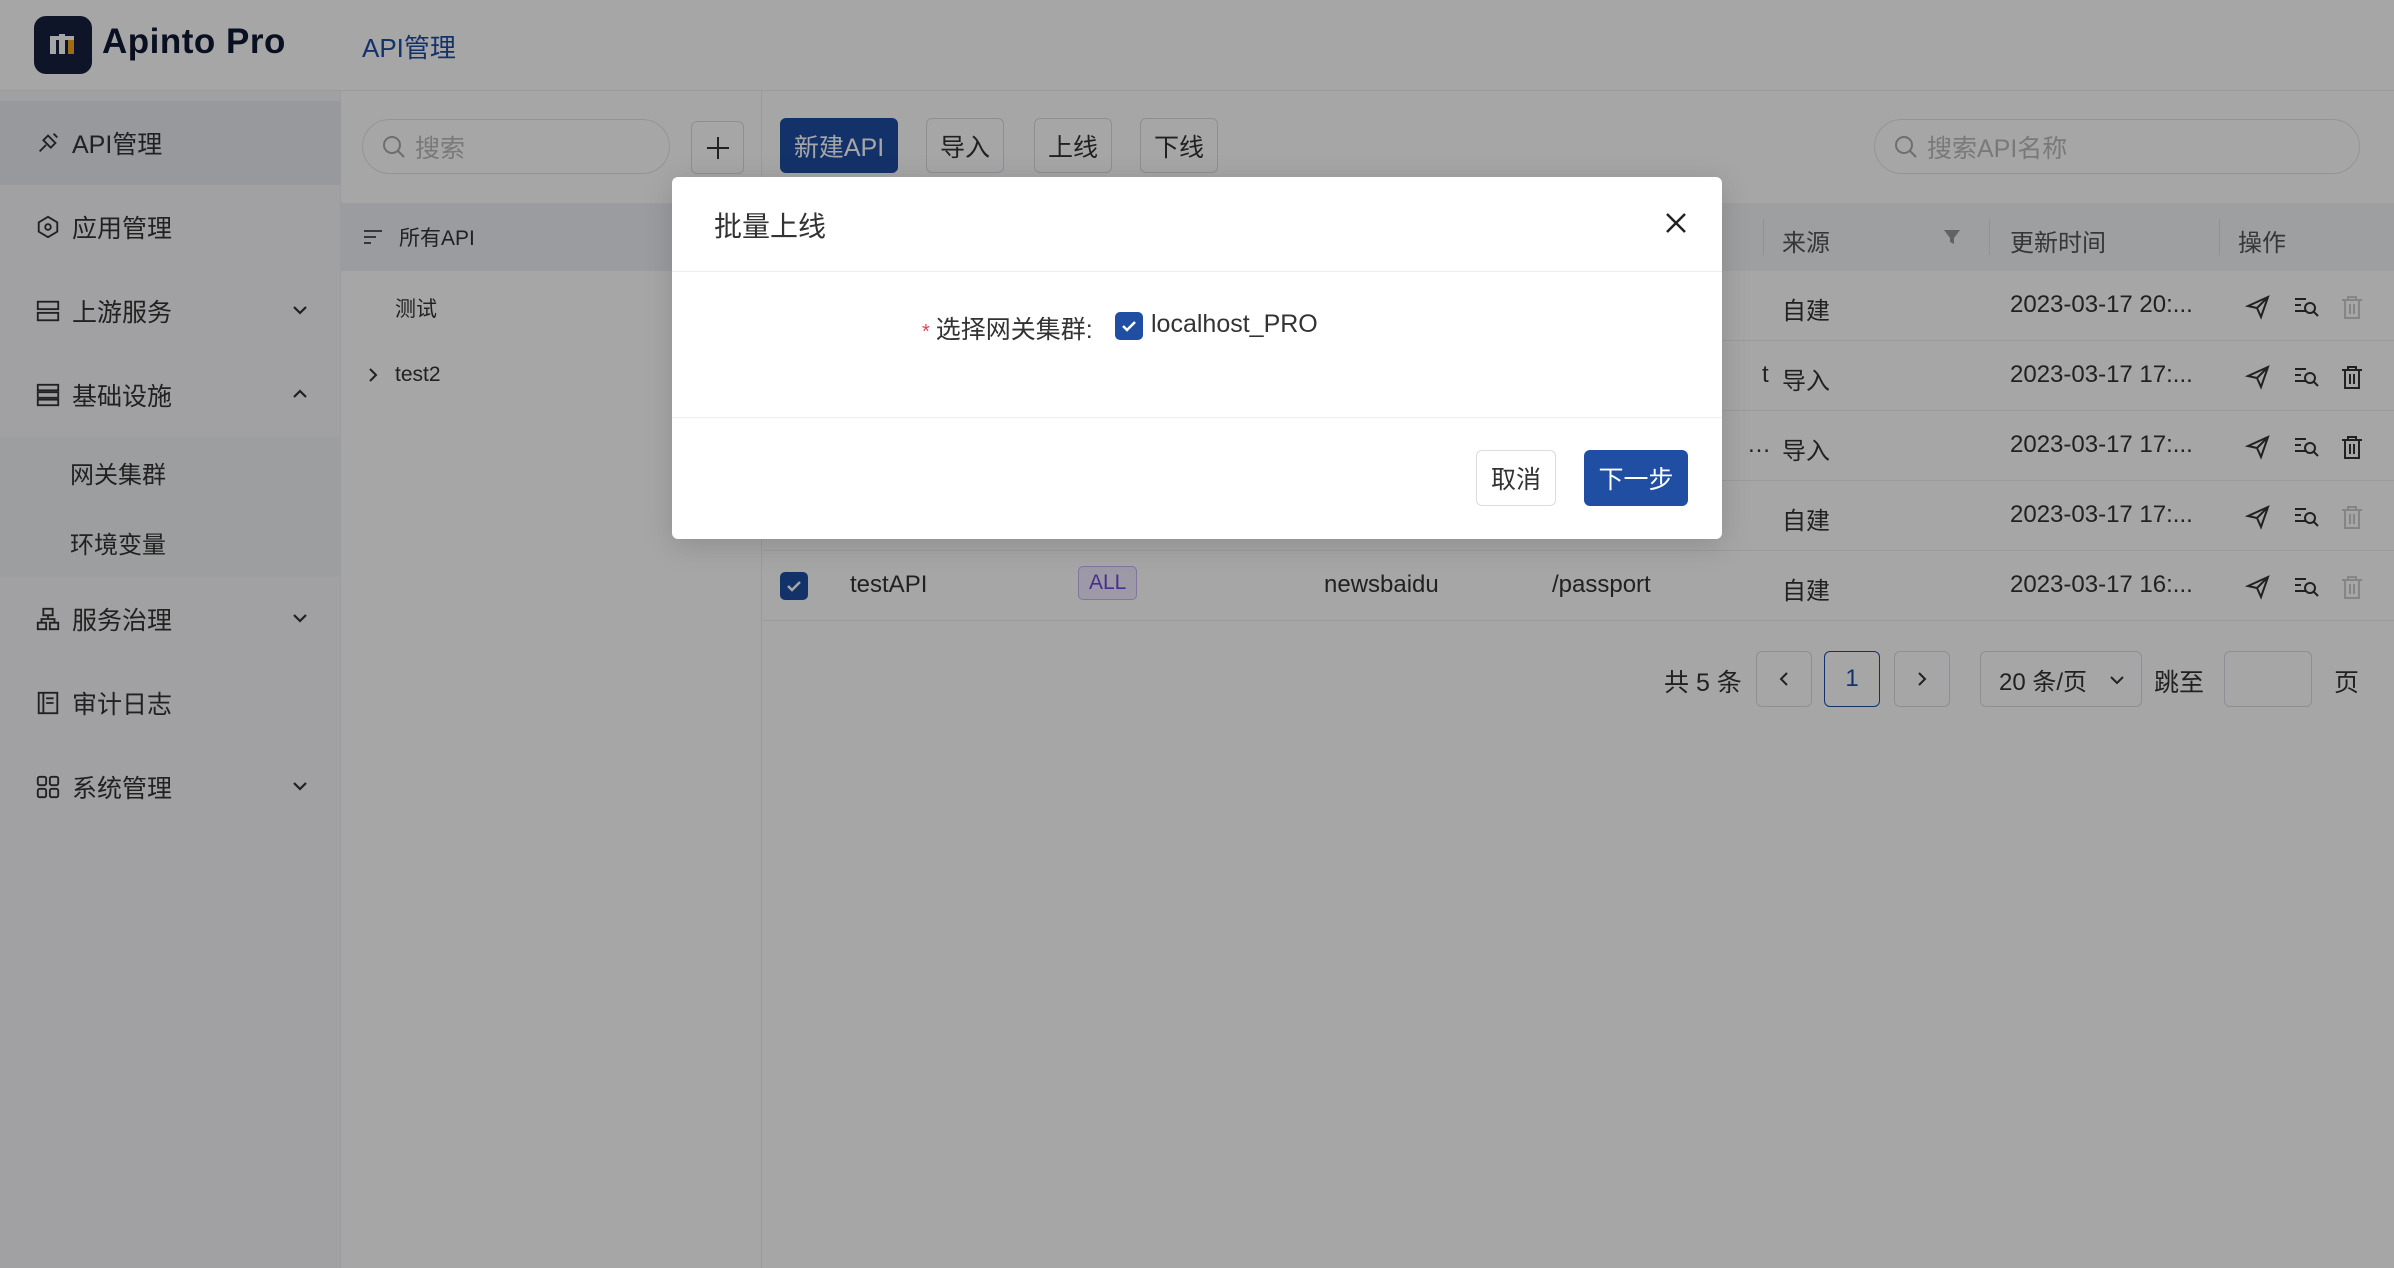 The image size is (2394, 1268). What do you see at coordinates (770, 226) in the screenshot?
I see `modal-title: 批量上线` at bounding box center [770, 226].